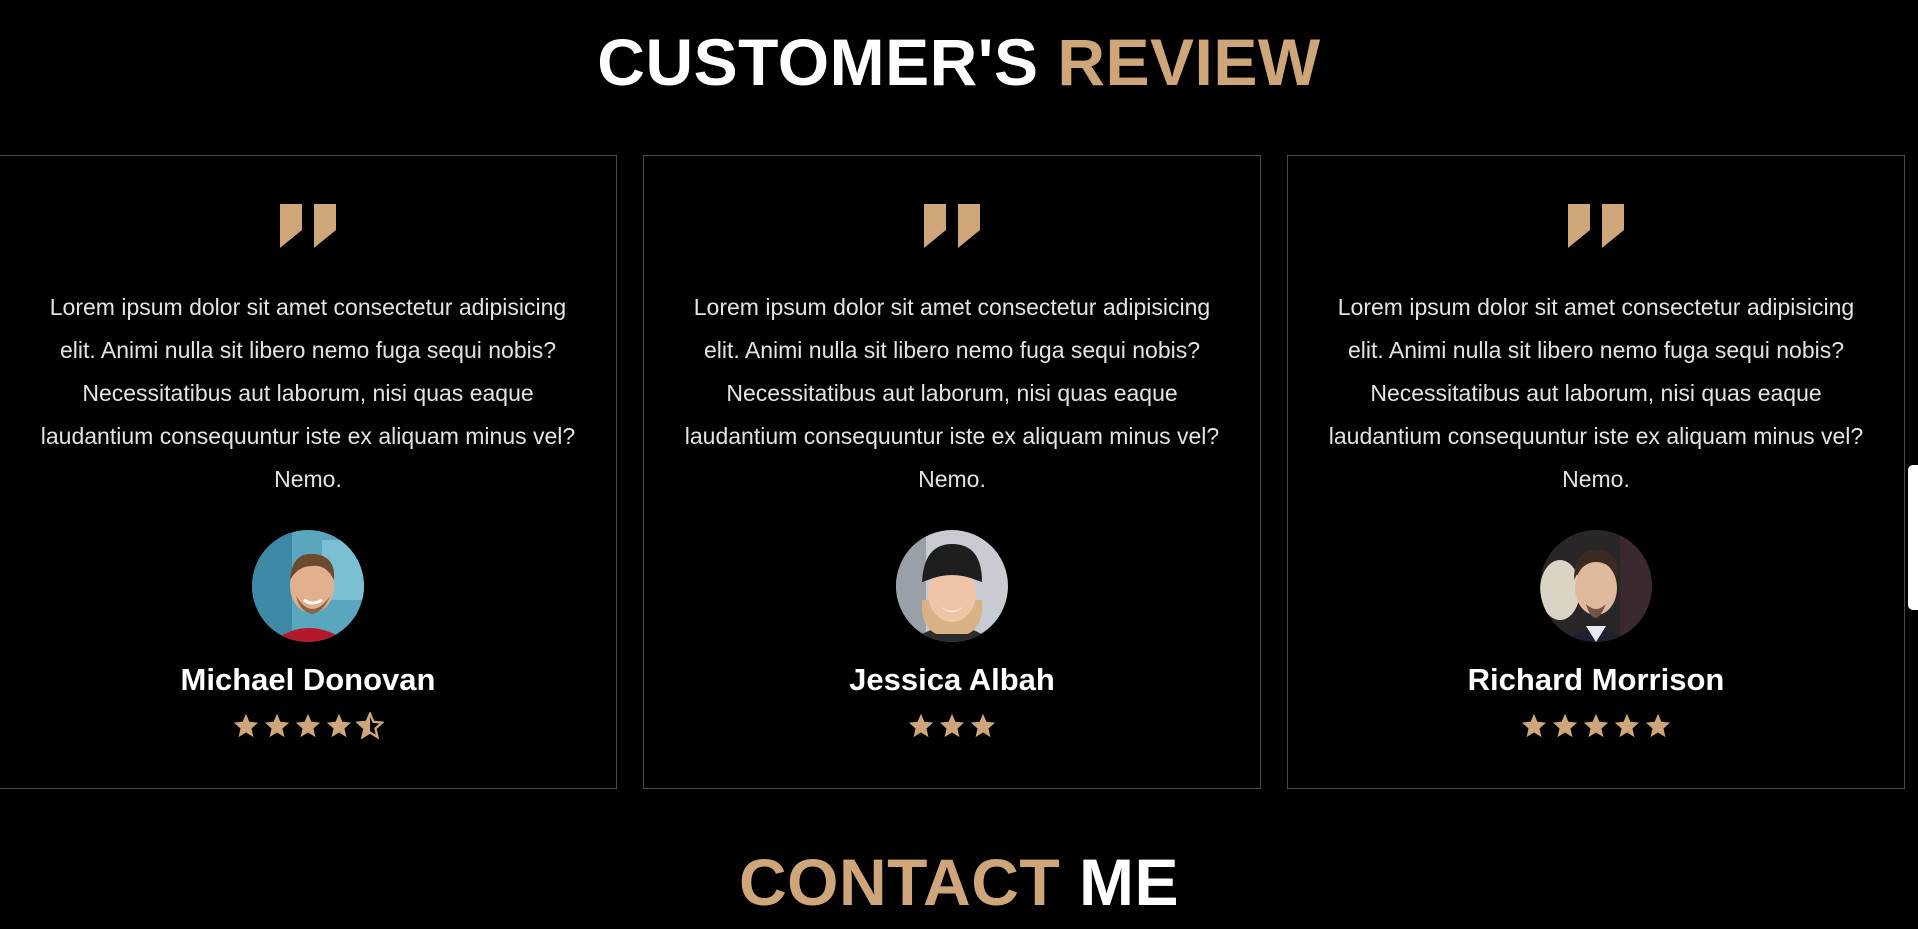 This screenshot has width=1918, height=929. I want to click on star-half-icon, so click(370, 726).